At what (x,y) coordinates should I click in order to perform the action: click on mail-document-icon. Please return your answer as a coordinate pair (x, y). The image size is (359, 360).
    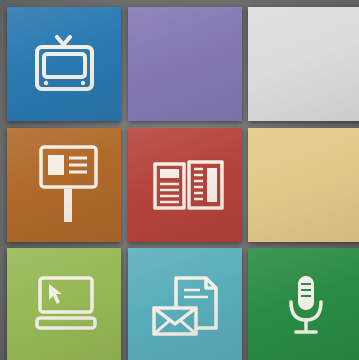
    Looking at the image, I should click on (185, 306).